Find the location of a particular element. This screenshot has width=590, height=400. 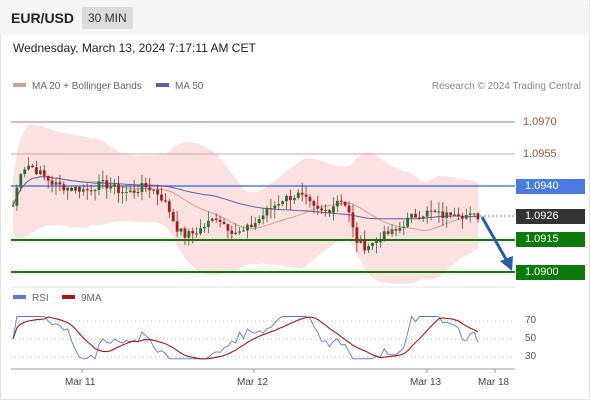

legend-rsi-label: RSI is located at coordinates (40, 298).